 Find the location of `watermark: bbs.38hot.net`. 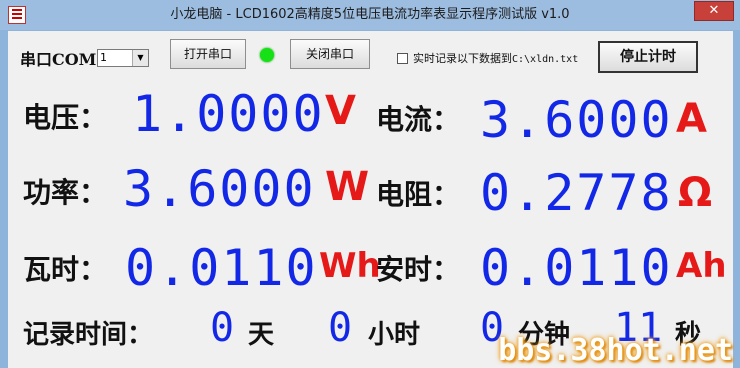

watermark: bbs.38hot.net is located at coordinates (615, 350).